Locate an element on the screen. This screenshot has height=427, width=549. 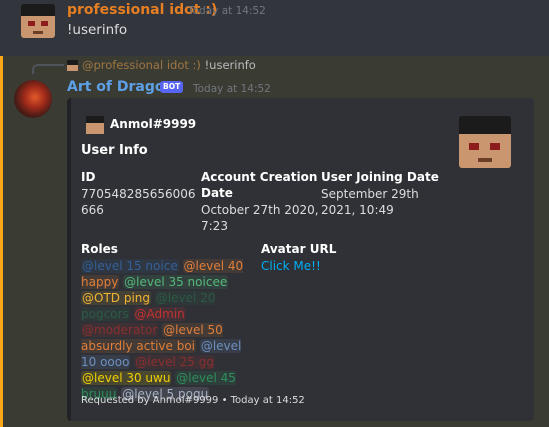
embed-author-name: Anmol#9999 is located at coordinates (153, 124).